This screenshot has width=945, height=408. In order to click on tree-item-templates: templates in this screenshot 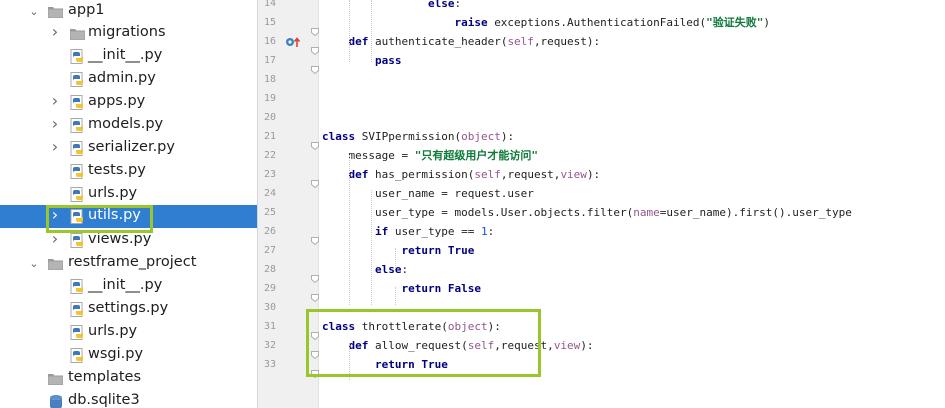, I will do `click(128, 378)`.